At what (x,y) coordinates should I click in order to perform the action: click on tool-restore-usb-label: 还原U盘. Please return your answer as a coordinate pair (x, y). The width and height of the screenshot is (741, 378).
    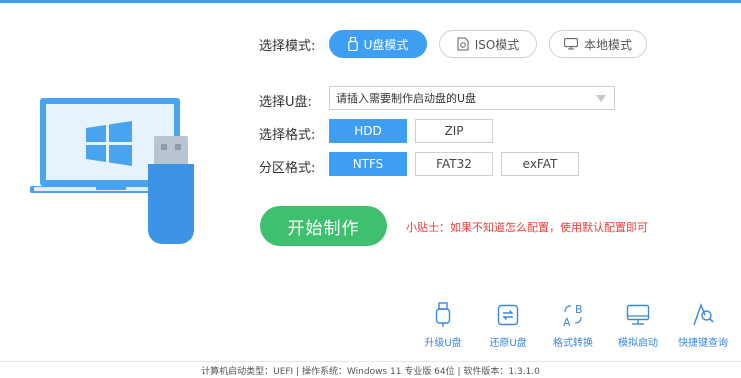
    Looking at the image, I should click on (508, 343).